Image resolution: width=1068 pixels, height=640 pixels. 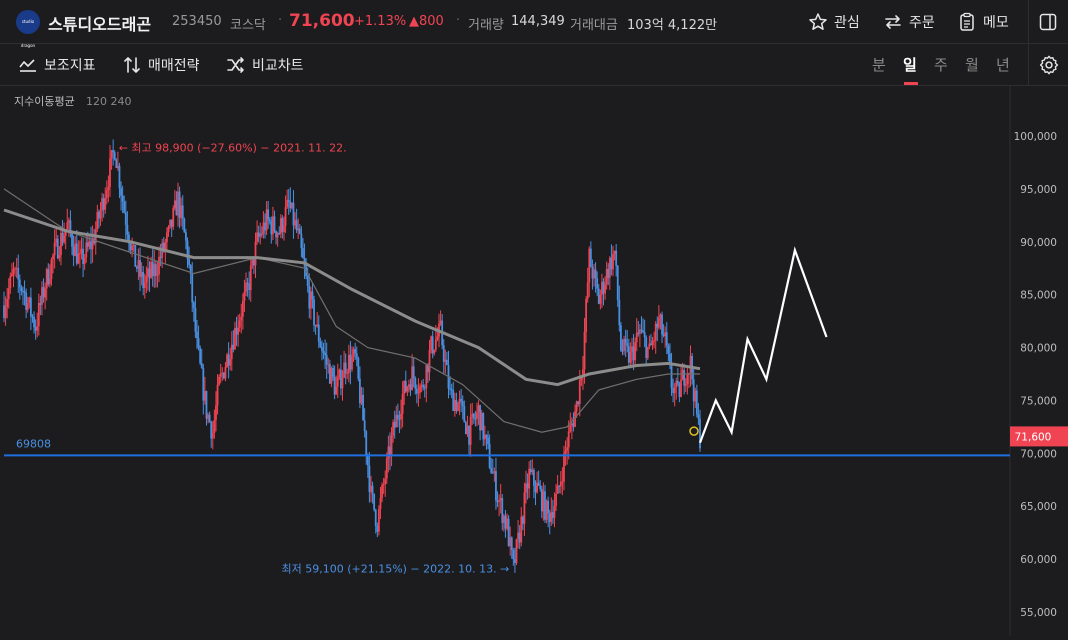 What do you see at coordinates (1049, 65) in the screenshot?
I see `gear-icon` at bounding box center [1049, 65].